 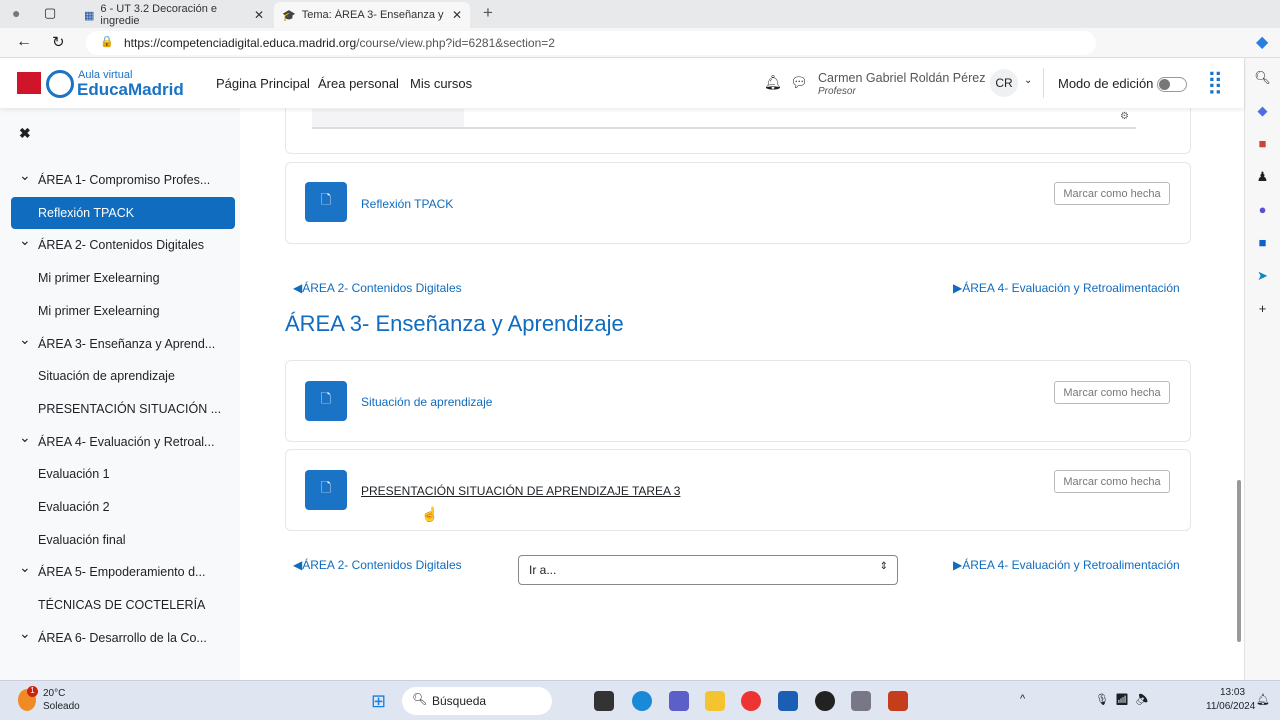 I want to click on explorer-icon, so click(x=715, y=701).